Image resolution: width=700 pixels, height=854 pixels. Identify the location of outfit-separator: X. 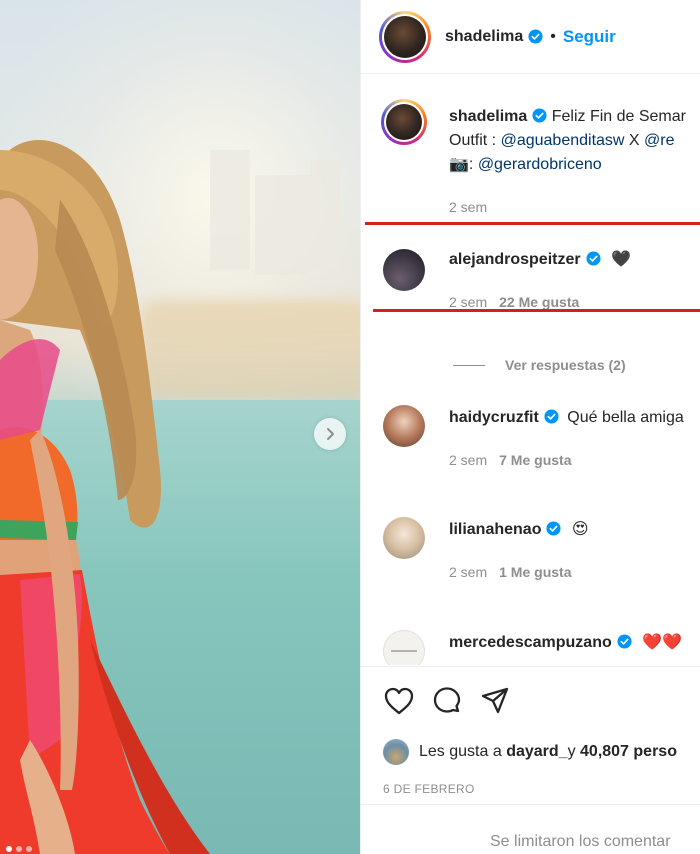
(634, 140).